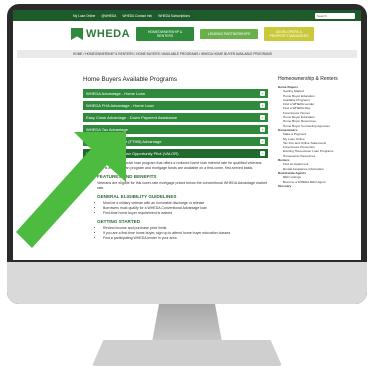  Describe the element at coordinates (130, 79) in the screenshot. I see `page-title: Home Buyers Available Programs` at that location.